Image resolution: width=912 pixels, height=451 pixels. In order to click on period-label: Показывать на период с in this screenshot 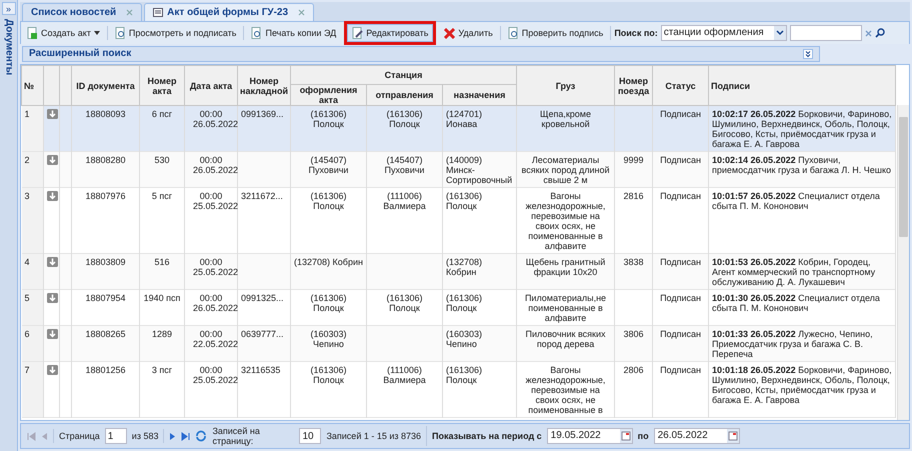, I will do `click(487, 436)`.